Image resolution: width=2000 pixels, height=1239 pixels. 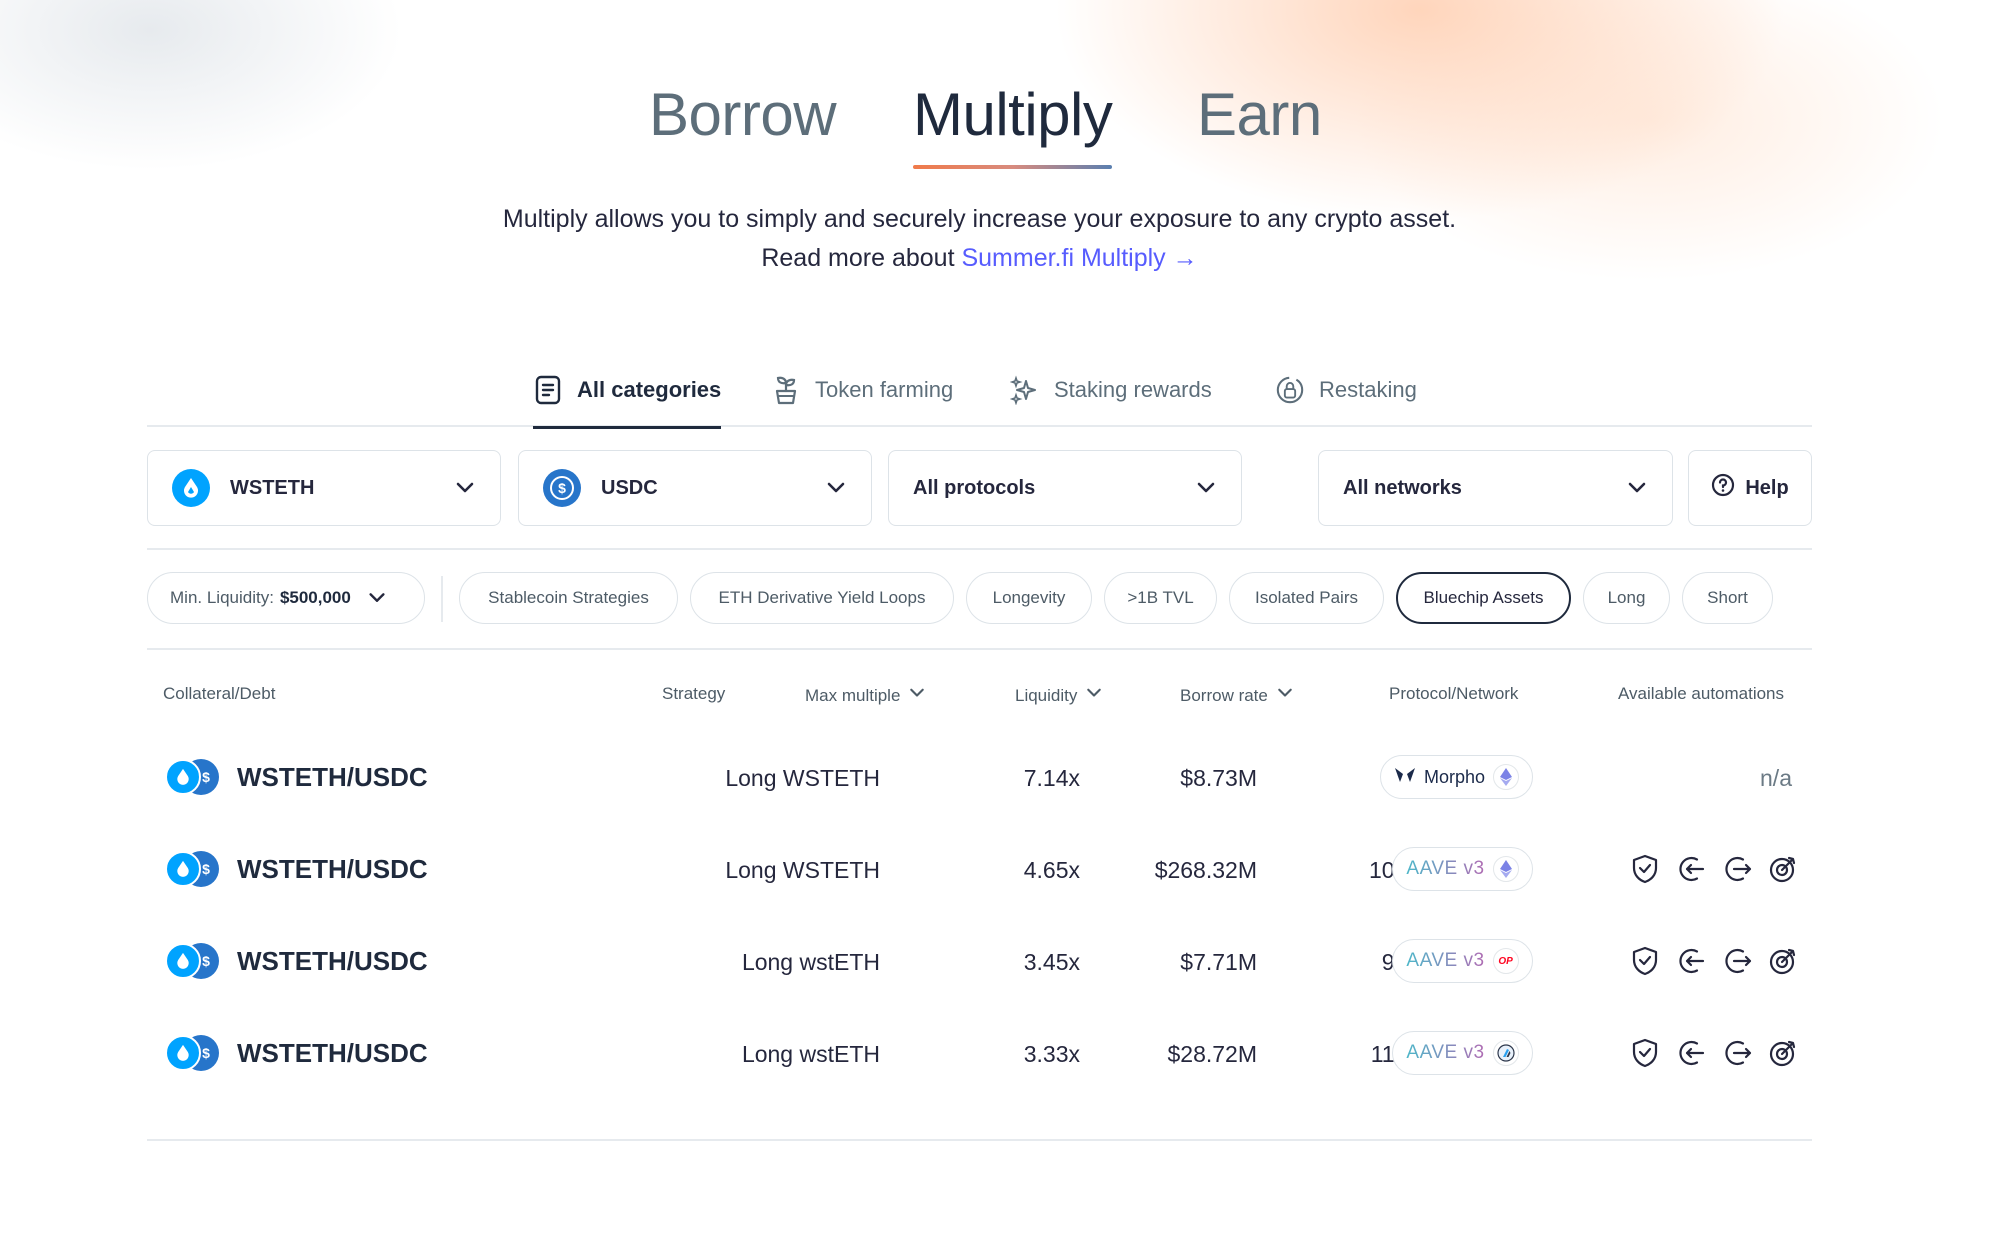 I want to click on header-collateral-debt: Collateral/Debt, so click(x=219, y=693).